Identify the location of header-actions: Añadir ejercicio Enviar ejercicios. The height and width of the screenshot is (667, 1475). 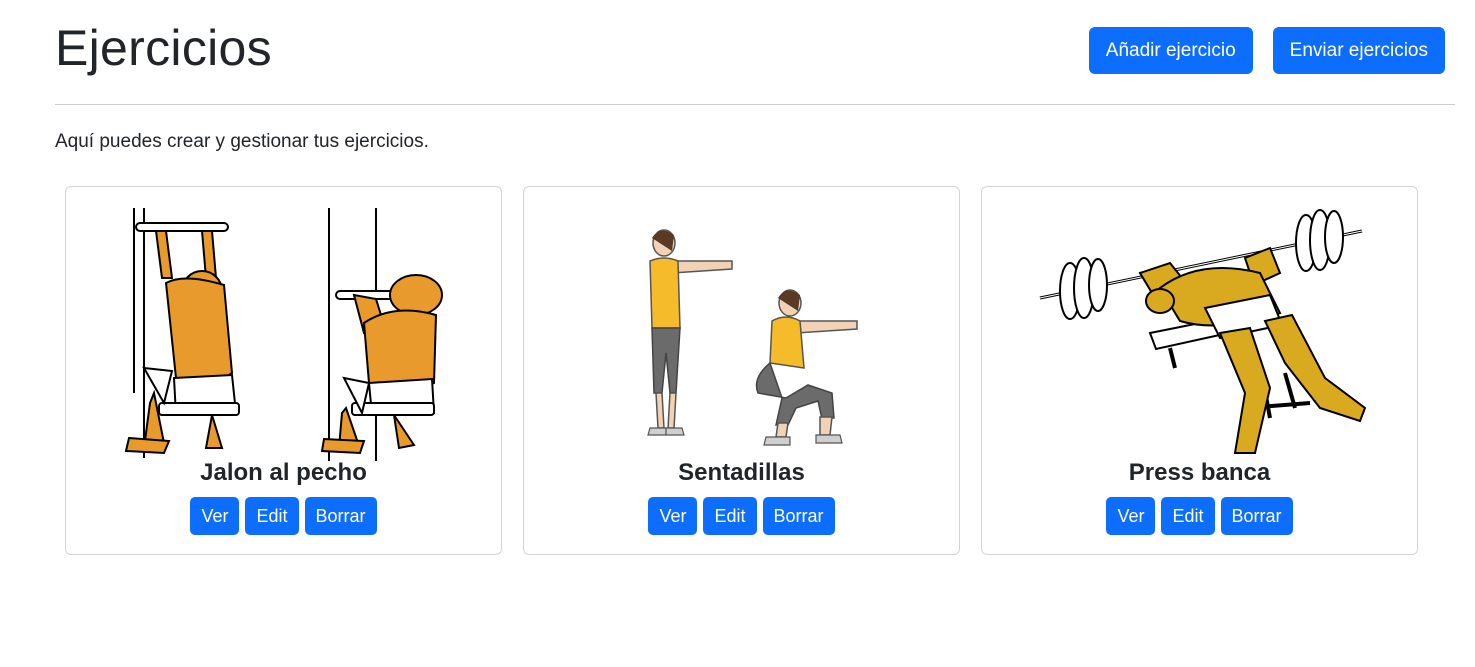
(1266, 50).